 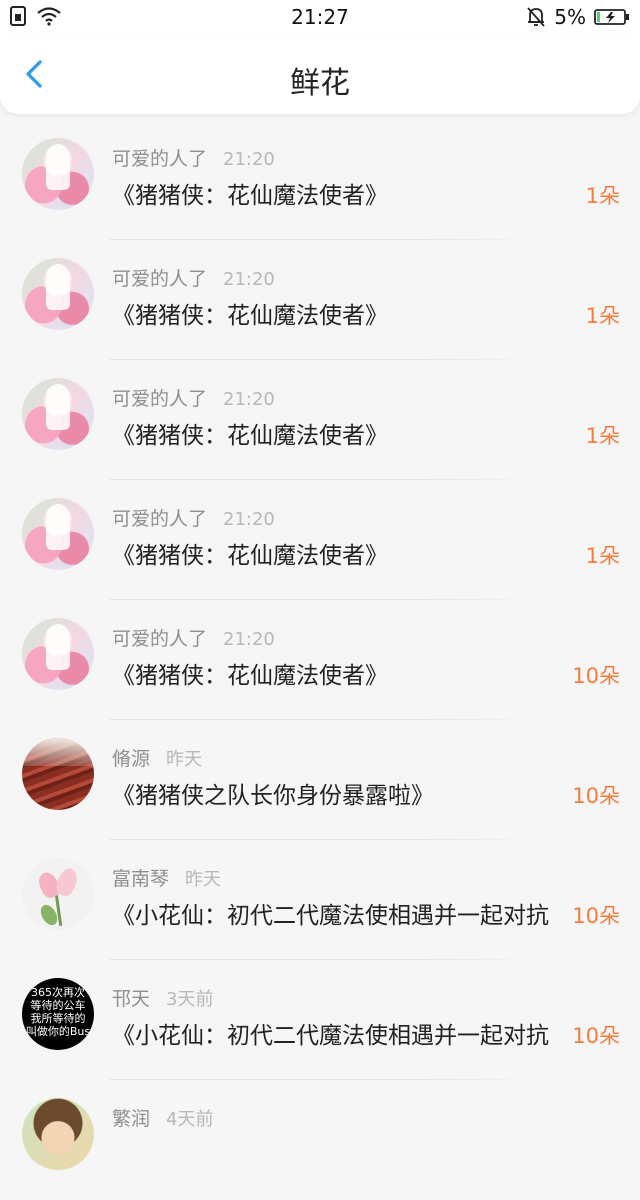 I want to click on sender-name: 邗天, so click(x=131, y=999).